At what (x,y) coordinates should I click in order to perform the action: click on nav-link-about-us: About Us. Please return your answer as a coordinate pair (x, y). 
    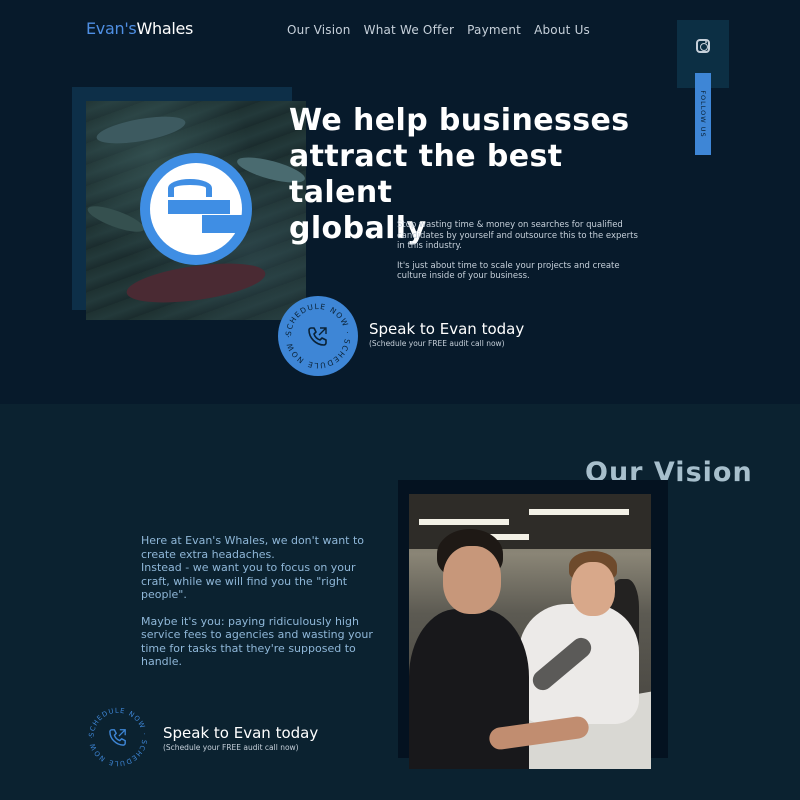
    Looking at the image, I should click on (562, 30).